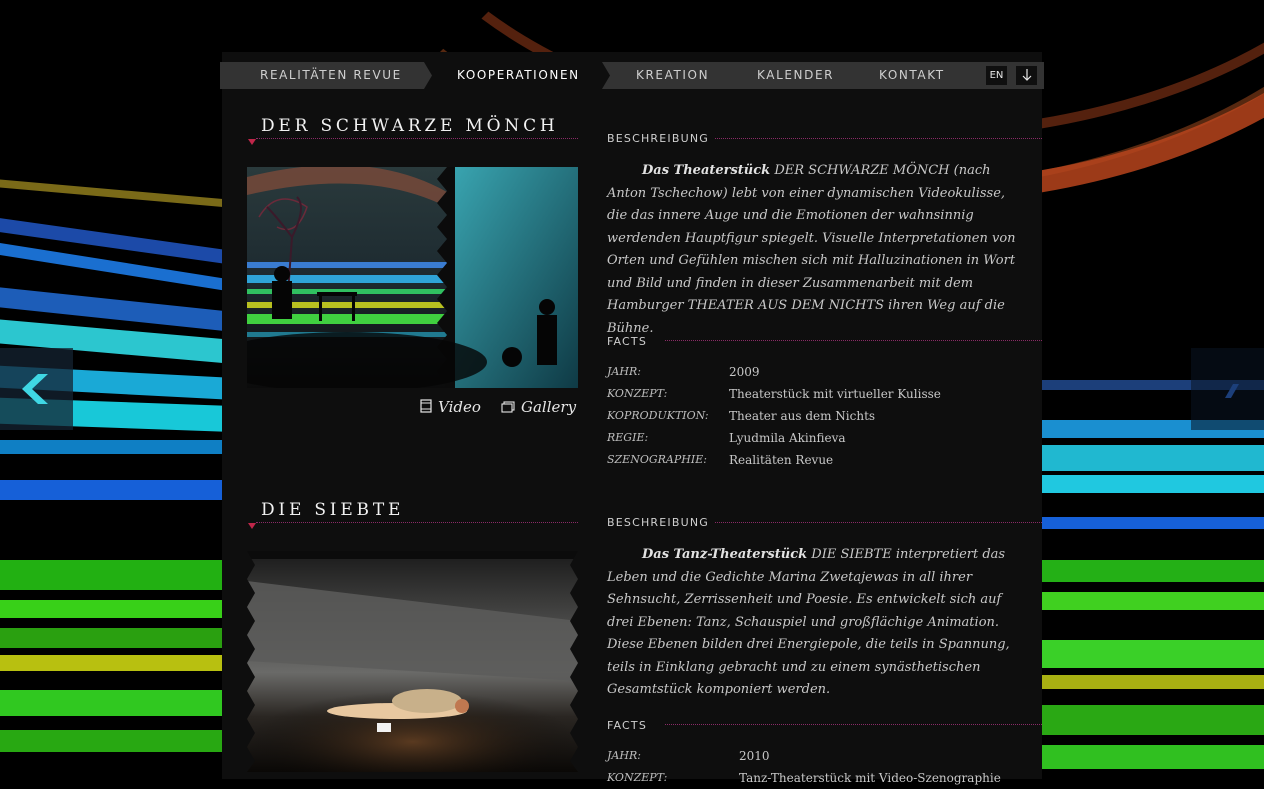 The width and height of the screenshot is (1264, 789). Describe the element at coordinates (508, 407) in the screenshot. I see `gallery-icon` at that location.